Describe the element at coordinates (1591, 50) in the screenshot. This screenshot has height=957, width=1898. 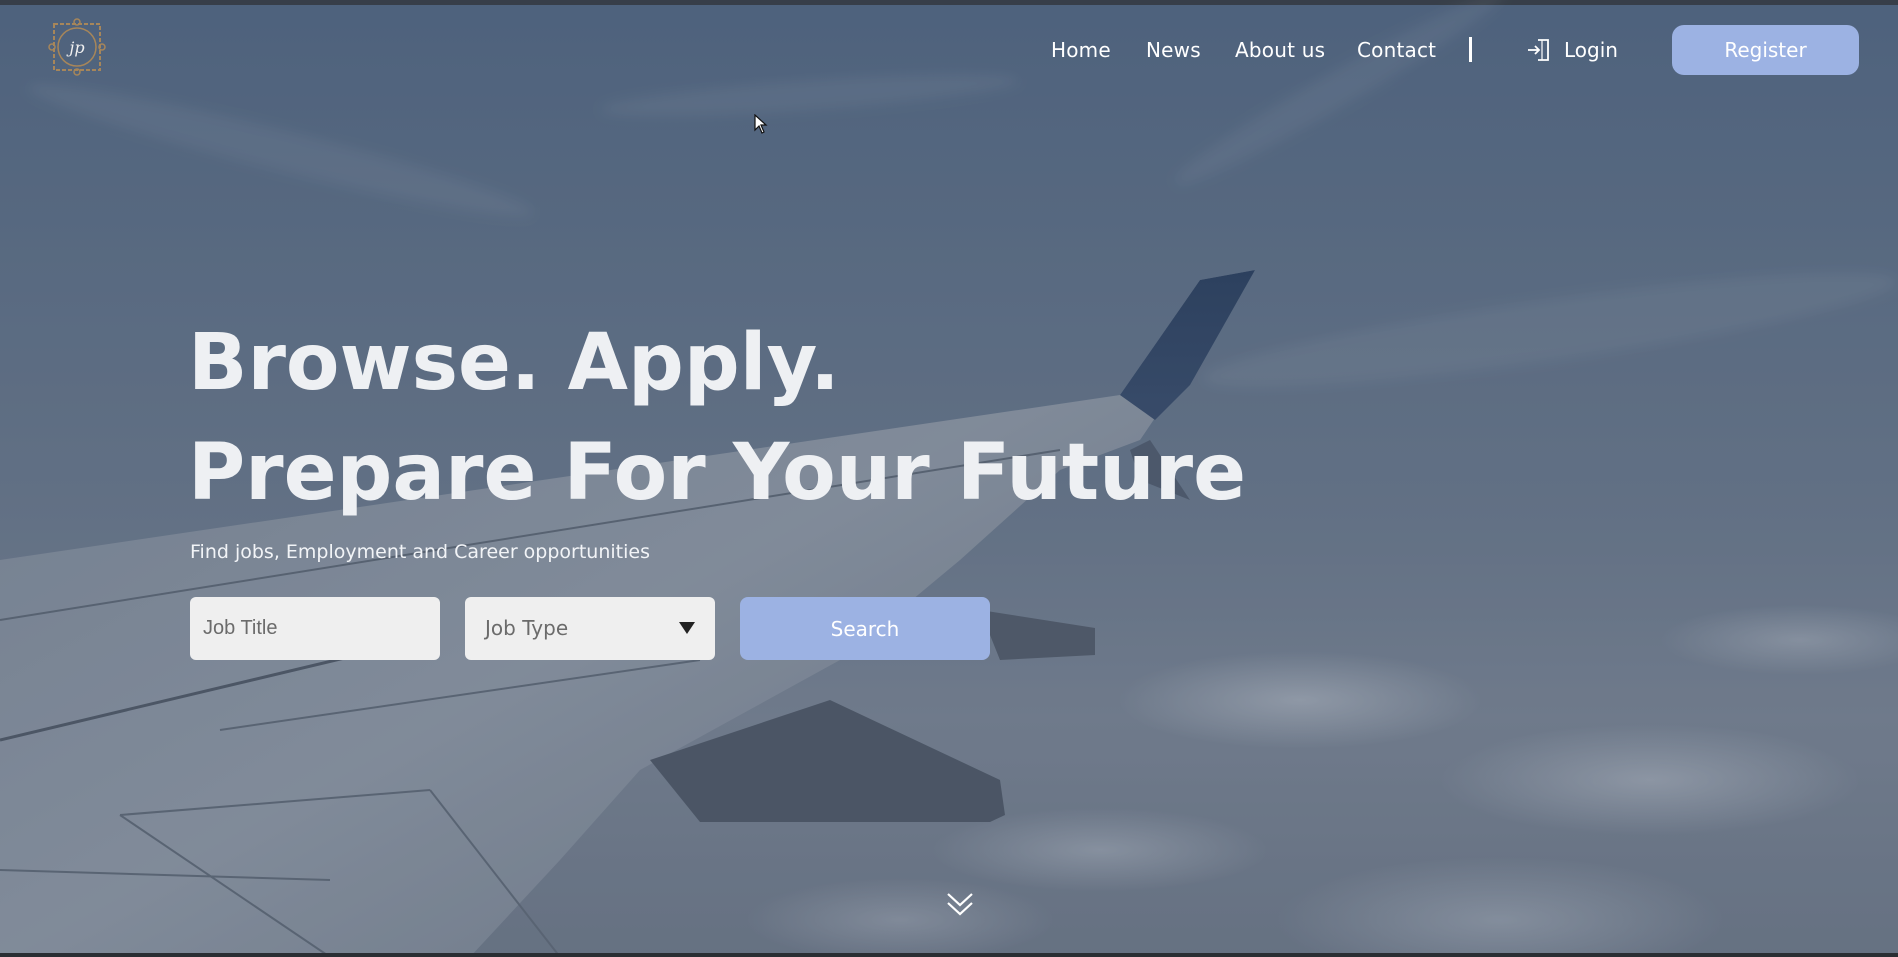
I see `login-label: Login` at that location.